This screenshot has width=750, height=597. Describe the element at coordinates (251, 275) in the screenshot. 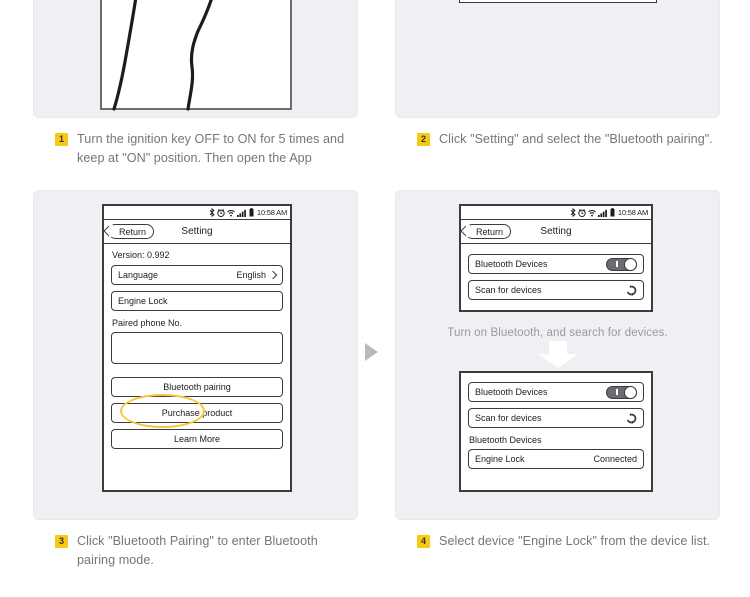

I see `row-language-value: English` at that location.